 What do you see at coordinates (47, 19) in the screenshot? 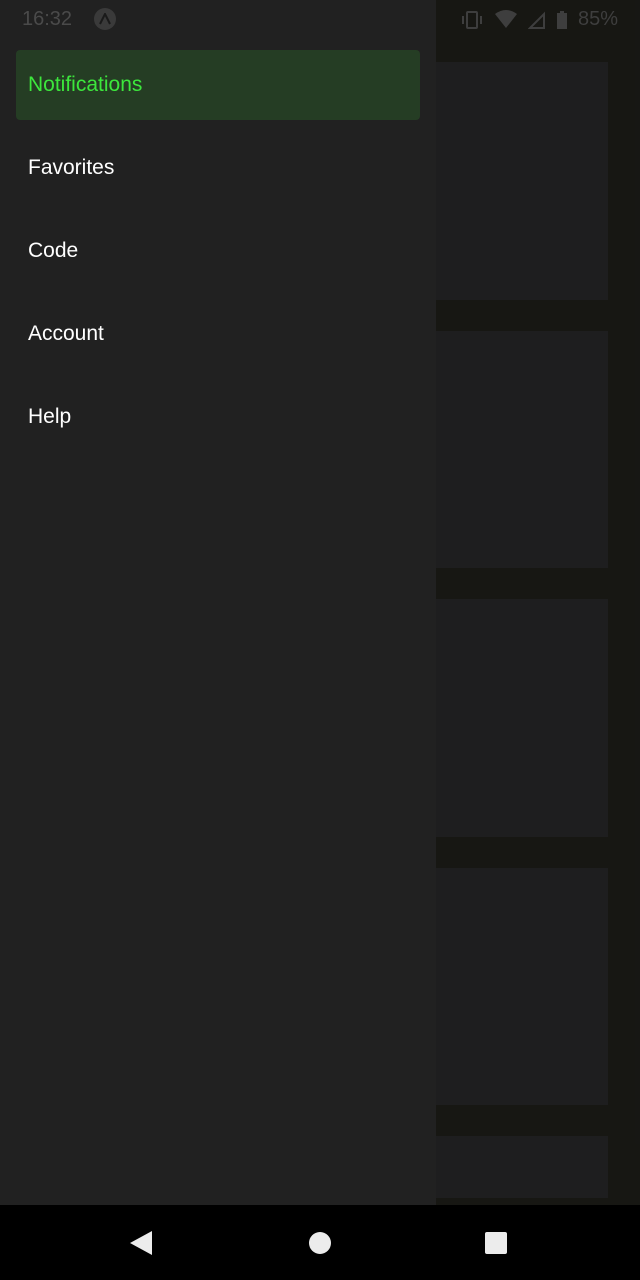
I see `status-time: 16:32` at bounding box center [47, 19].